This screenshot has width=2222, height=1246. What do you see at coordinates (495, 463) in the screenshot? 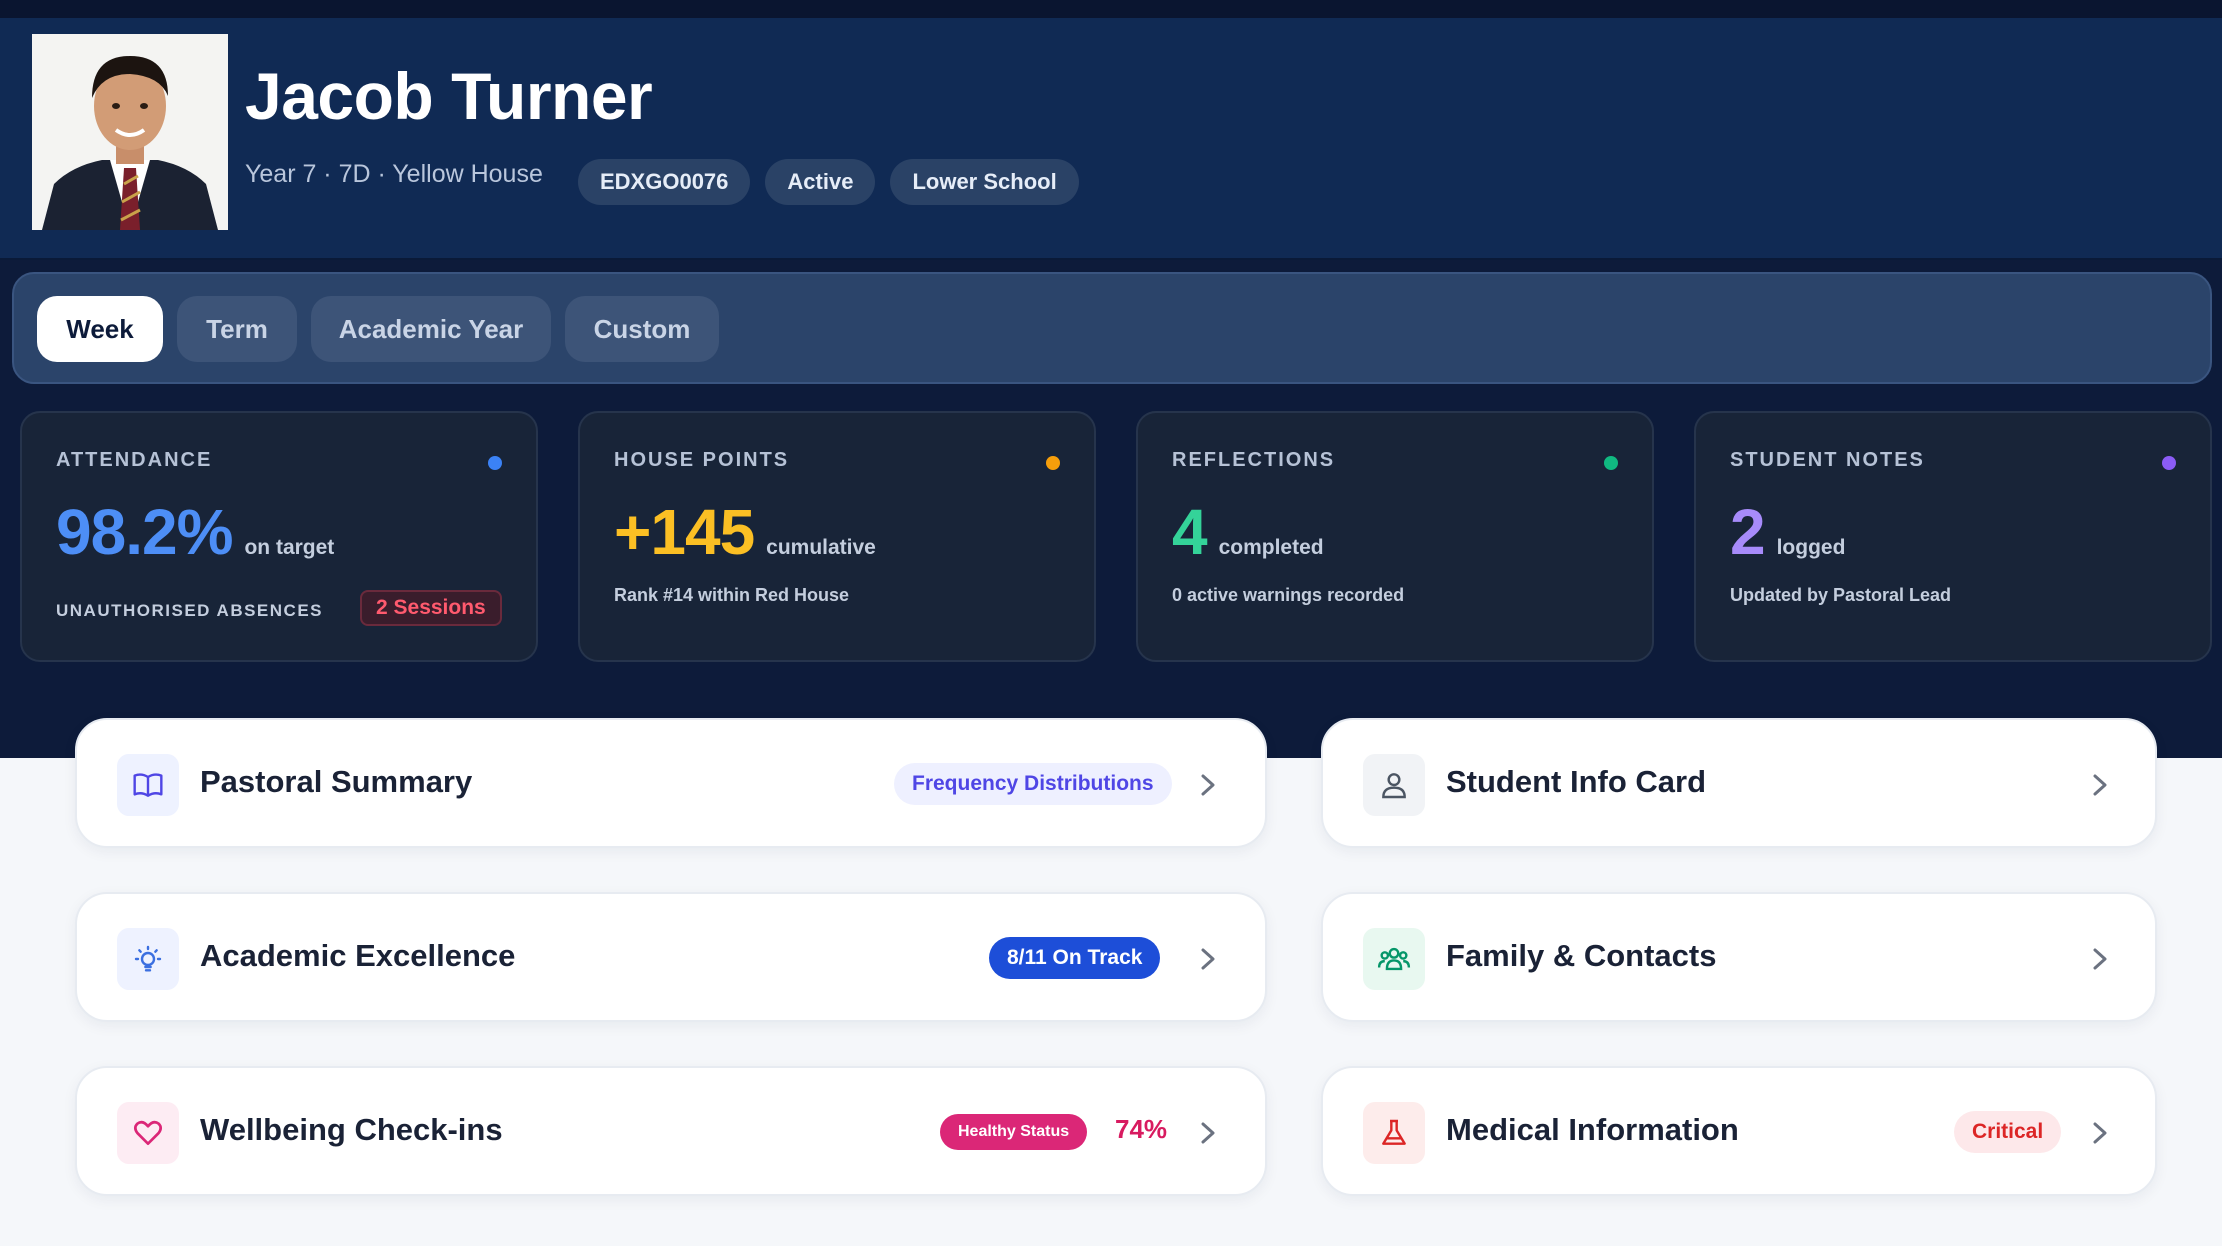
I see `attendance-dot` at bounding box center [495, 463].